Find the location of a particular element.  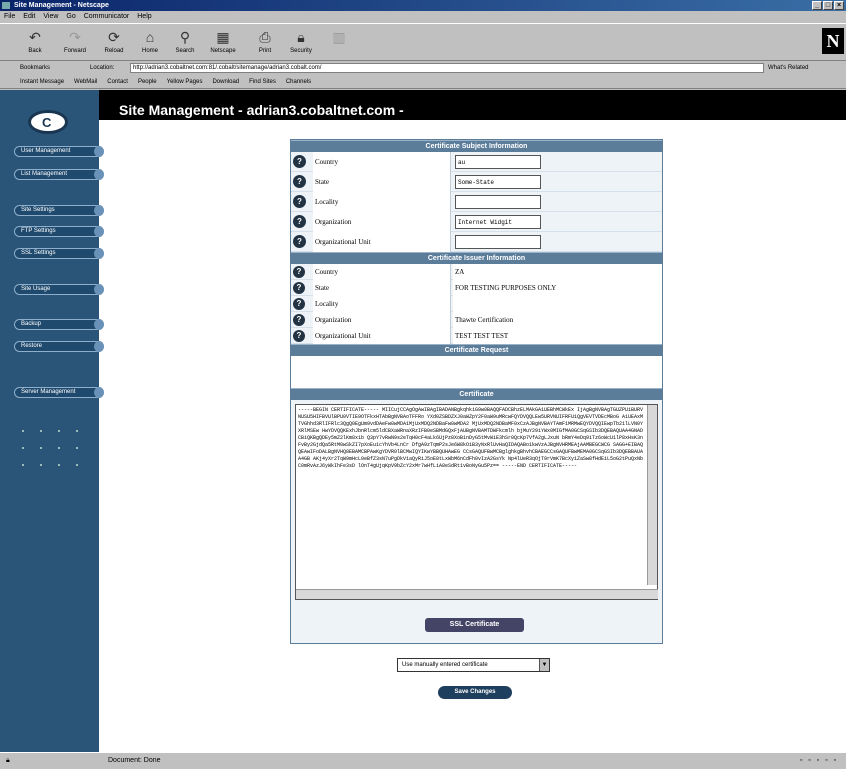

personal-webmail: WebMail is located at coordinates (85, 81).